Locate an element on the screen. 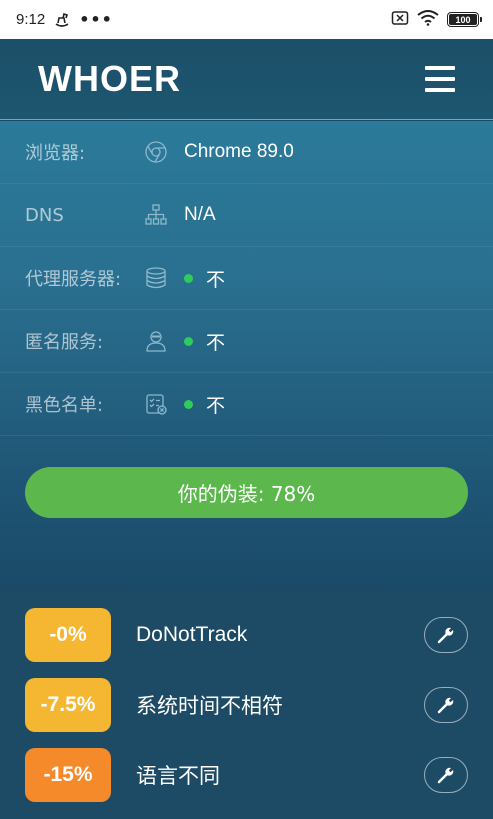 The width and height of the screenshot is (493, 819). wifi-icon is located at coordinates (428, 19).